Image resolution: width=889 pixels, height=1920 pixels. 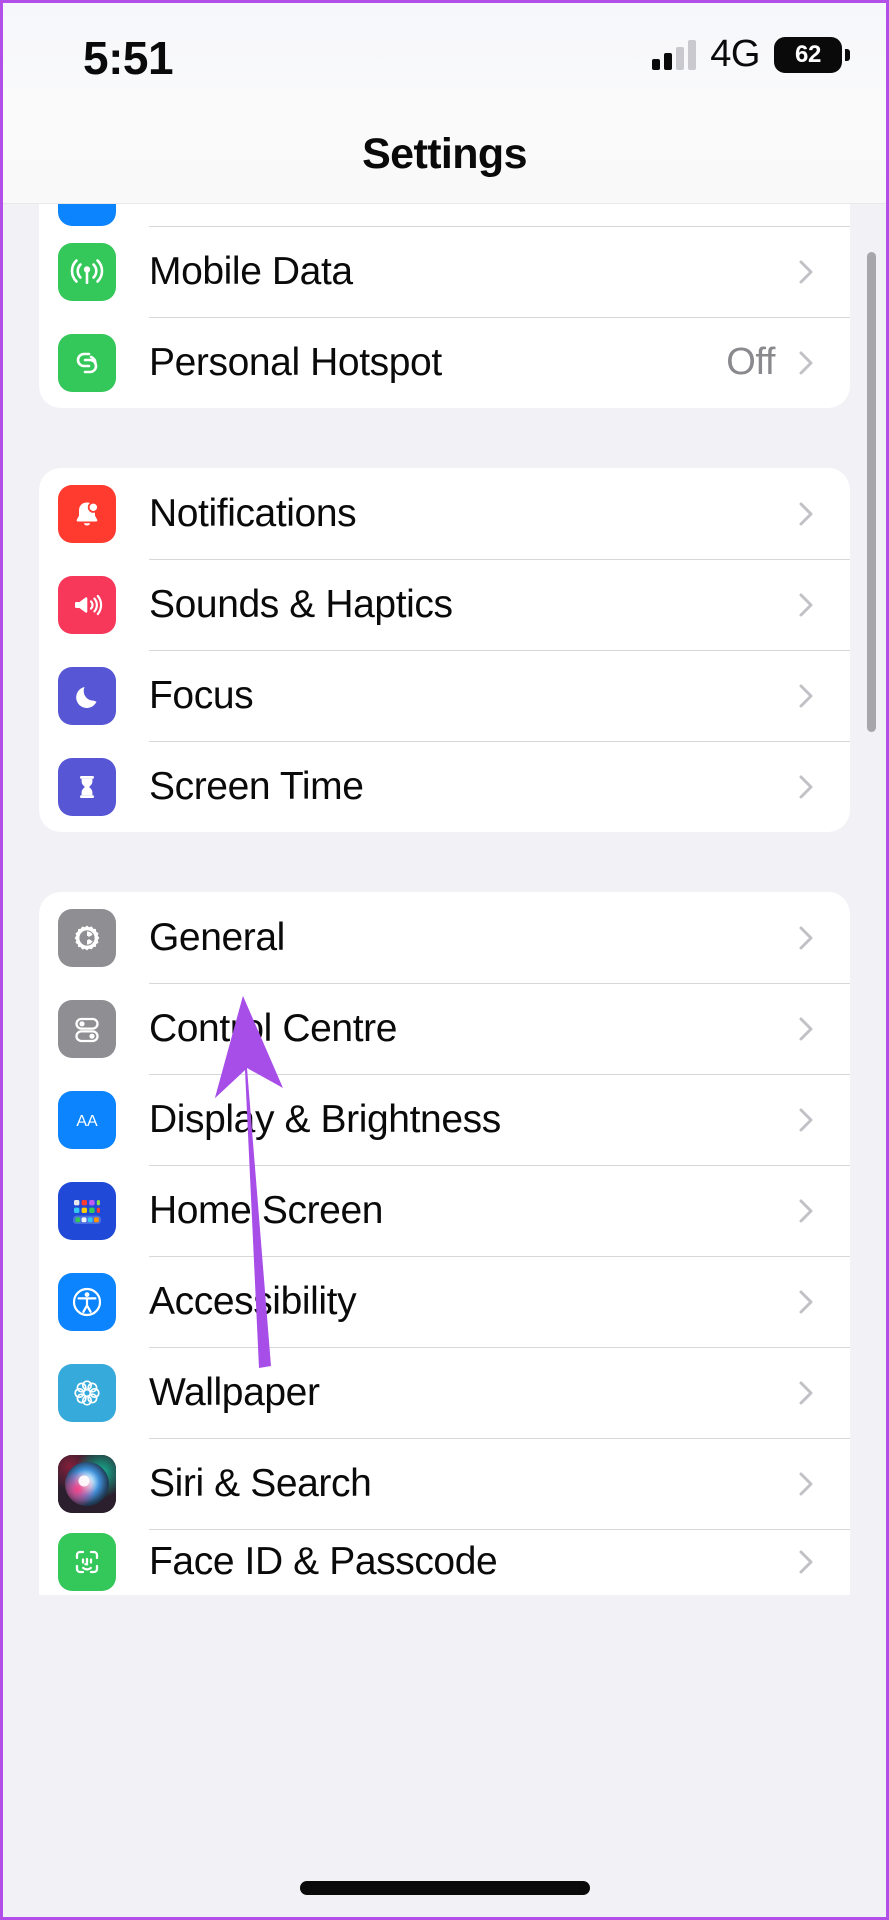 What do you see at coordinates (301, 604) in the screenshot?
I see `sidebar-item-label: Sounds & Haptics` at bounding box center [301, 604].